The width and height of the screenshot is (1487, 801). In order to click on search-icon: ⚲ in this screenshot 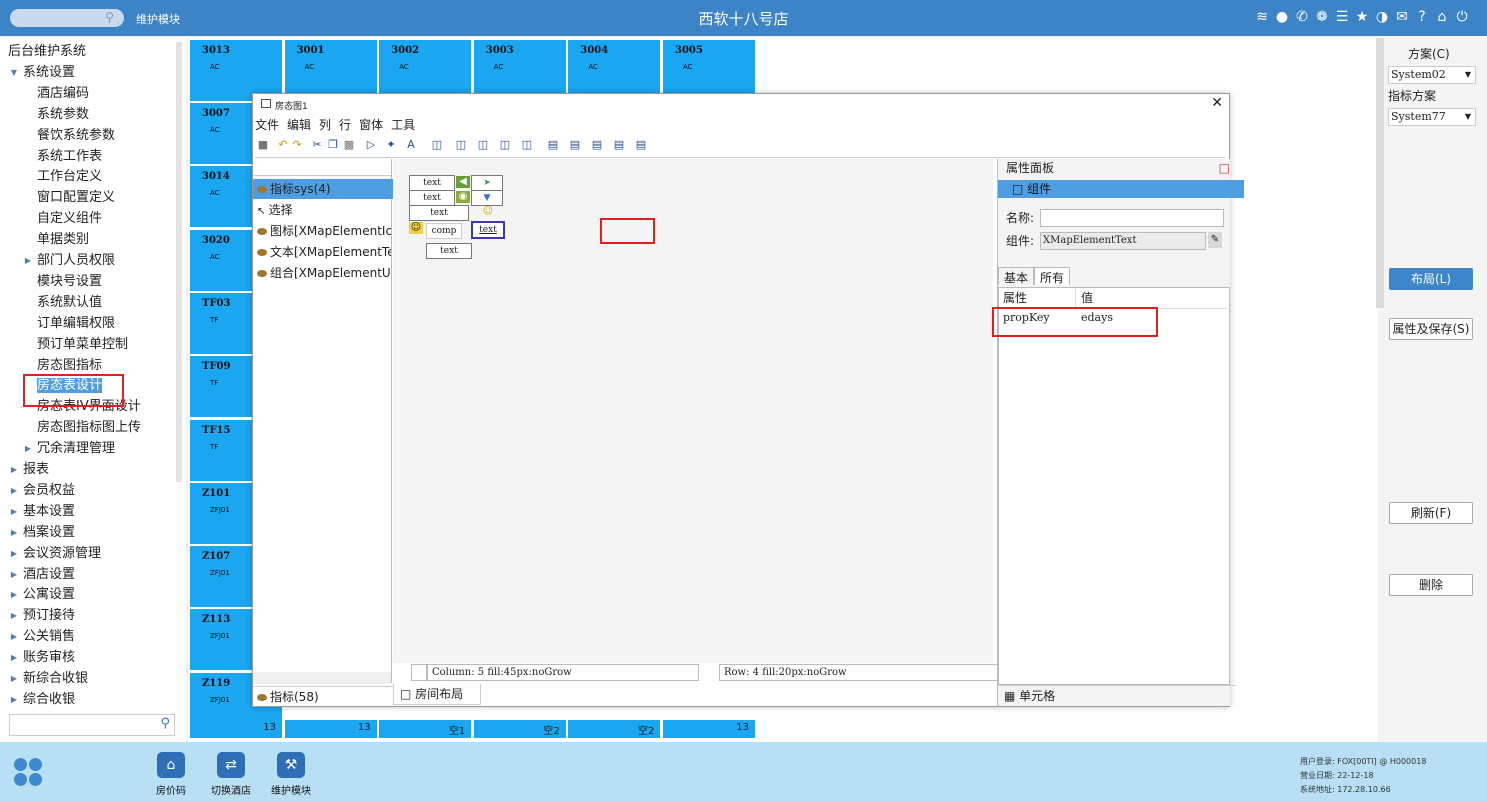, I will do `click(109, 17)`.